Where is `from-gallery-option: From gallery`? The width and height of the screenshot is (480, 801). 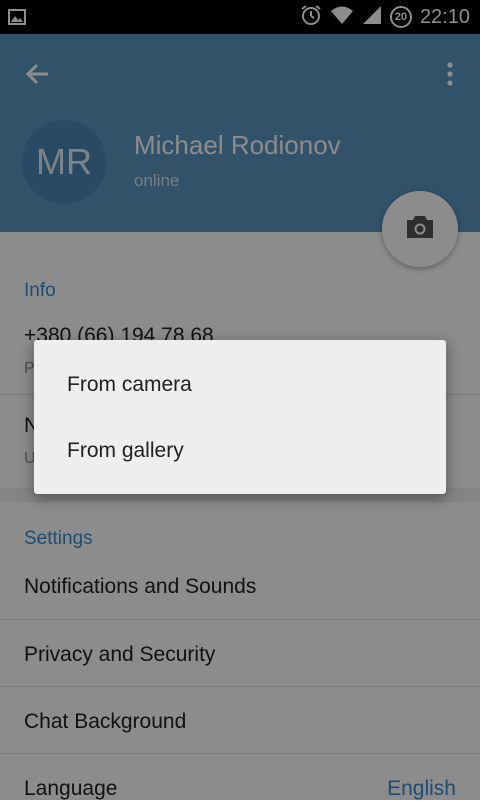 from-gallery-option: From gallery is located at coordinates (240, 451).